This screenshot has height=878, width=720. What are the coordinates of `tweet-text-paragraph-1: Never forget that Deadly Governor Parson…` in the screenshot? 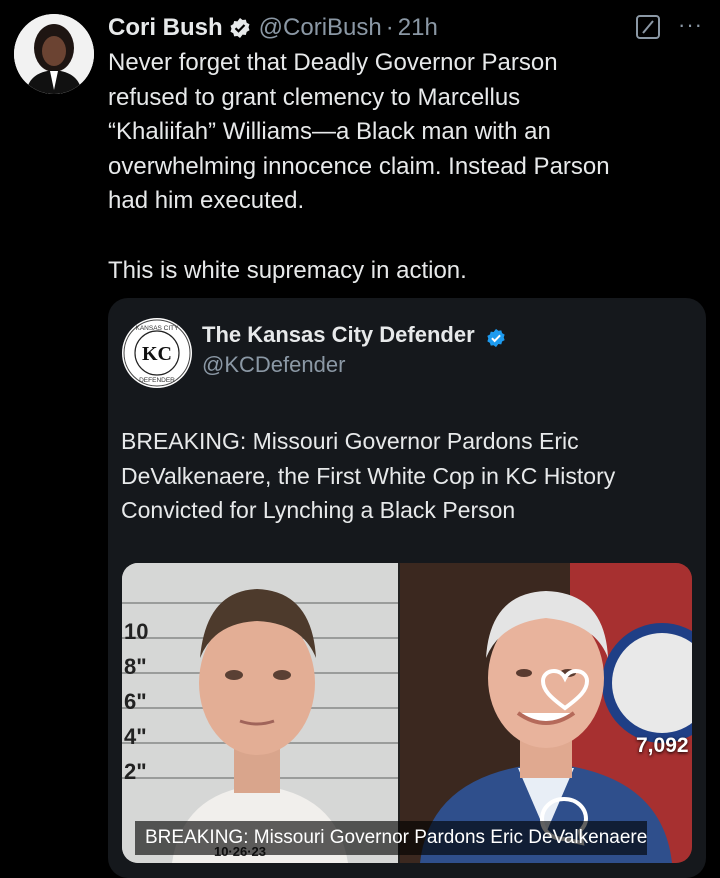 It's located at (359, 131).